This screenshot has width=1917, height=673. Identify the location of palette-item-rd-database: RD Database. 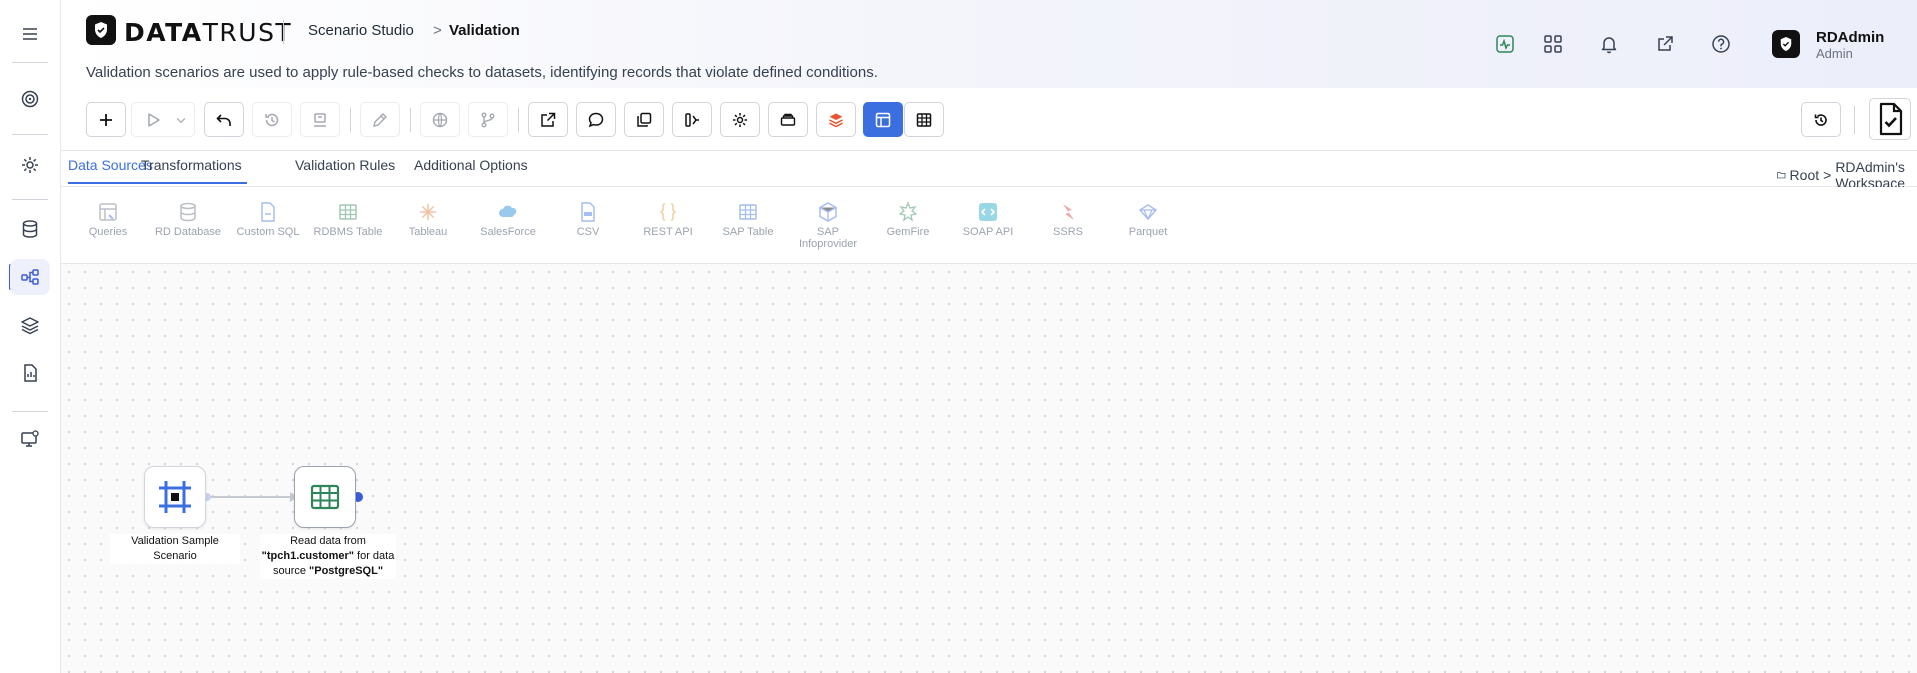
(188, 219).